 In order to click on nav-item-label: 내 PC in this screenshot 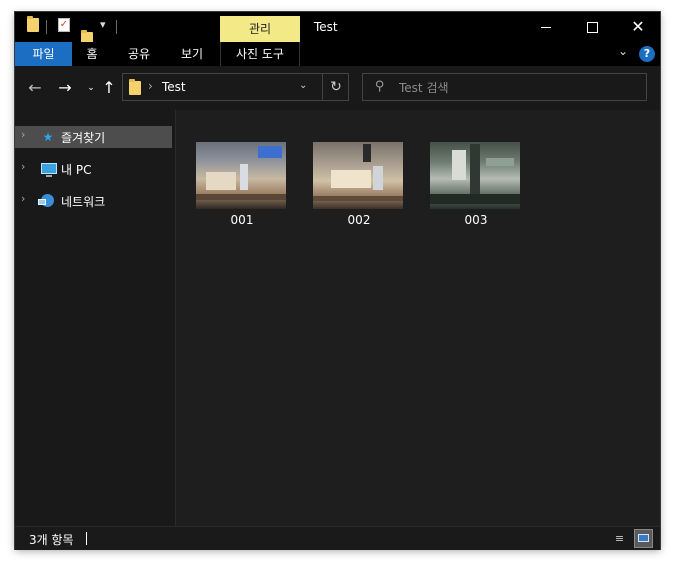, I will do `click(76, 170)`.